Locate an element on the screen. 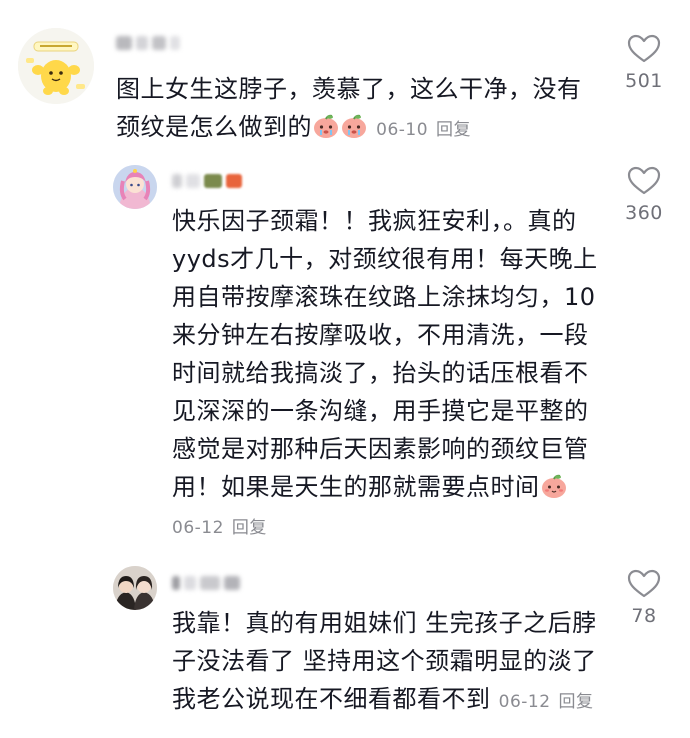 The image size is (690, 738). like-button: 501 is located at coordinates (644, 63).